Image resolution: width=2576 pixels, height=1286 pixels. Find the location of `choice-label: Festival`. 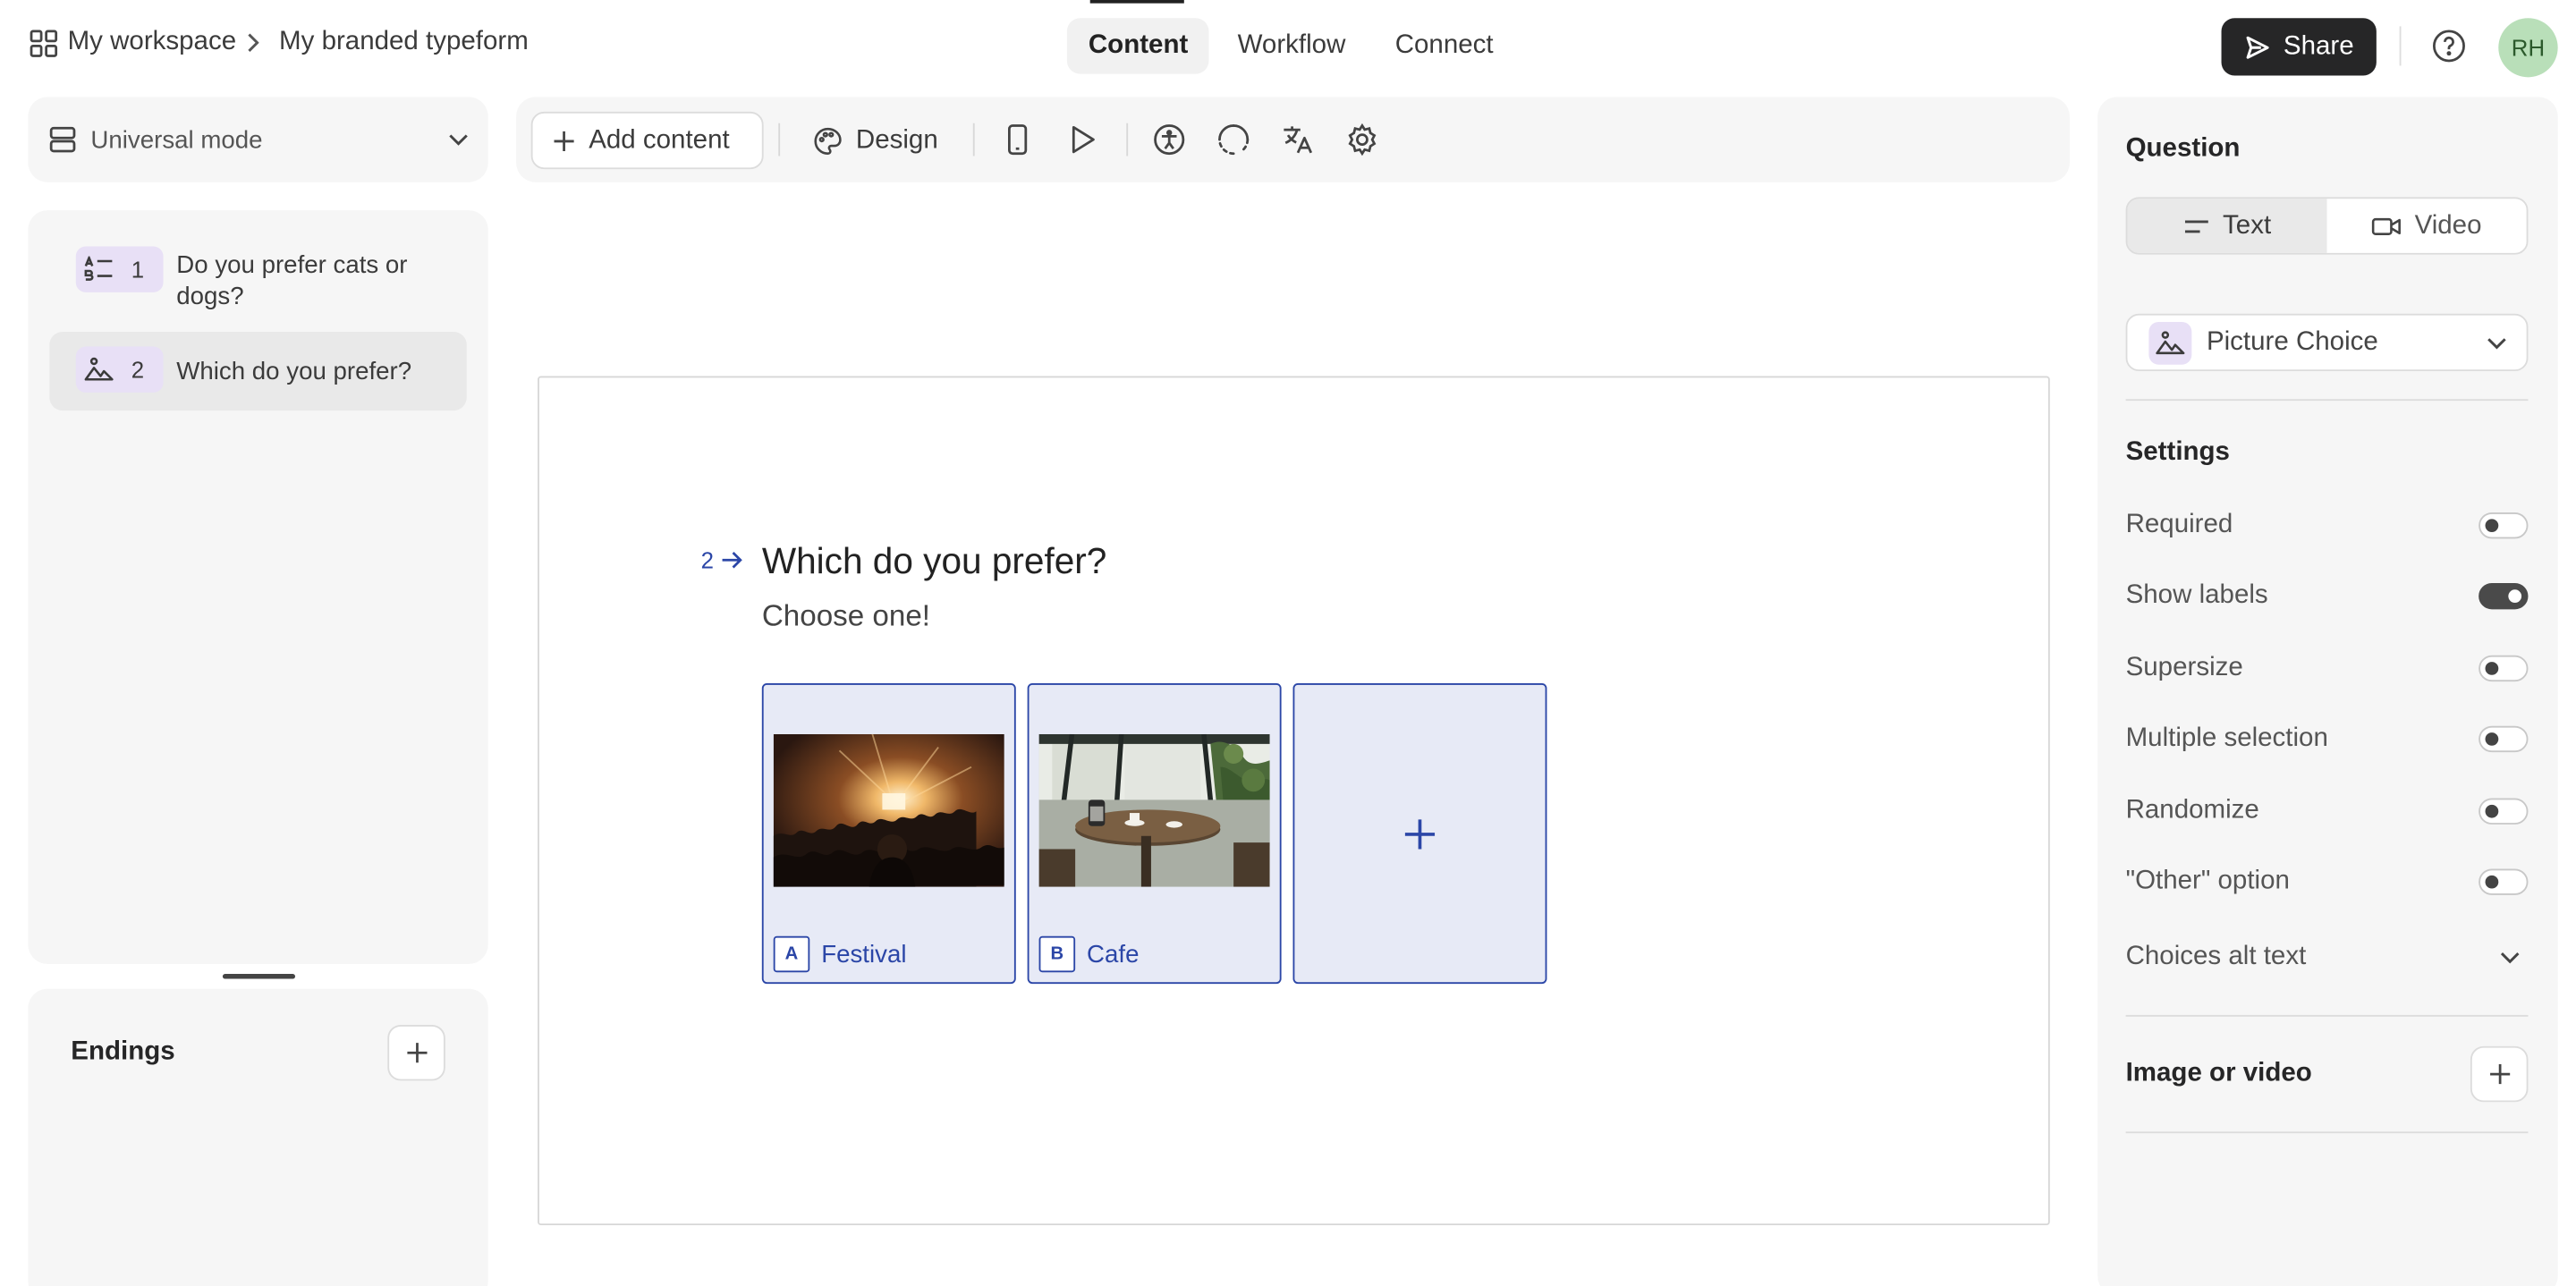

choice-label: Festival is located at coordinates (863, 955).